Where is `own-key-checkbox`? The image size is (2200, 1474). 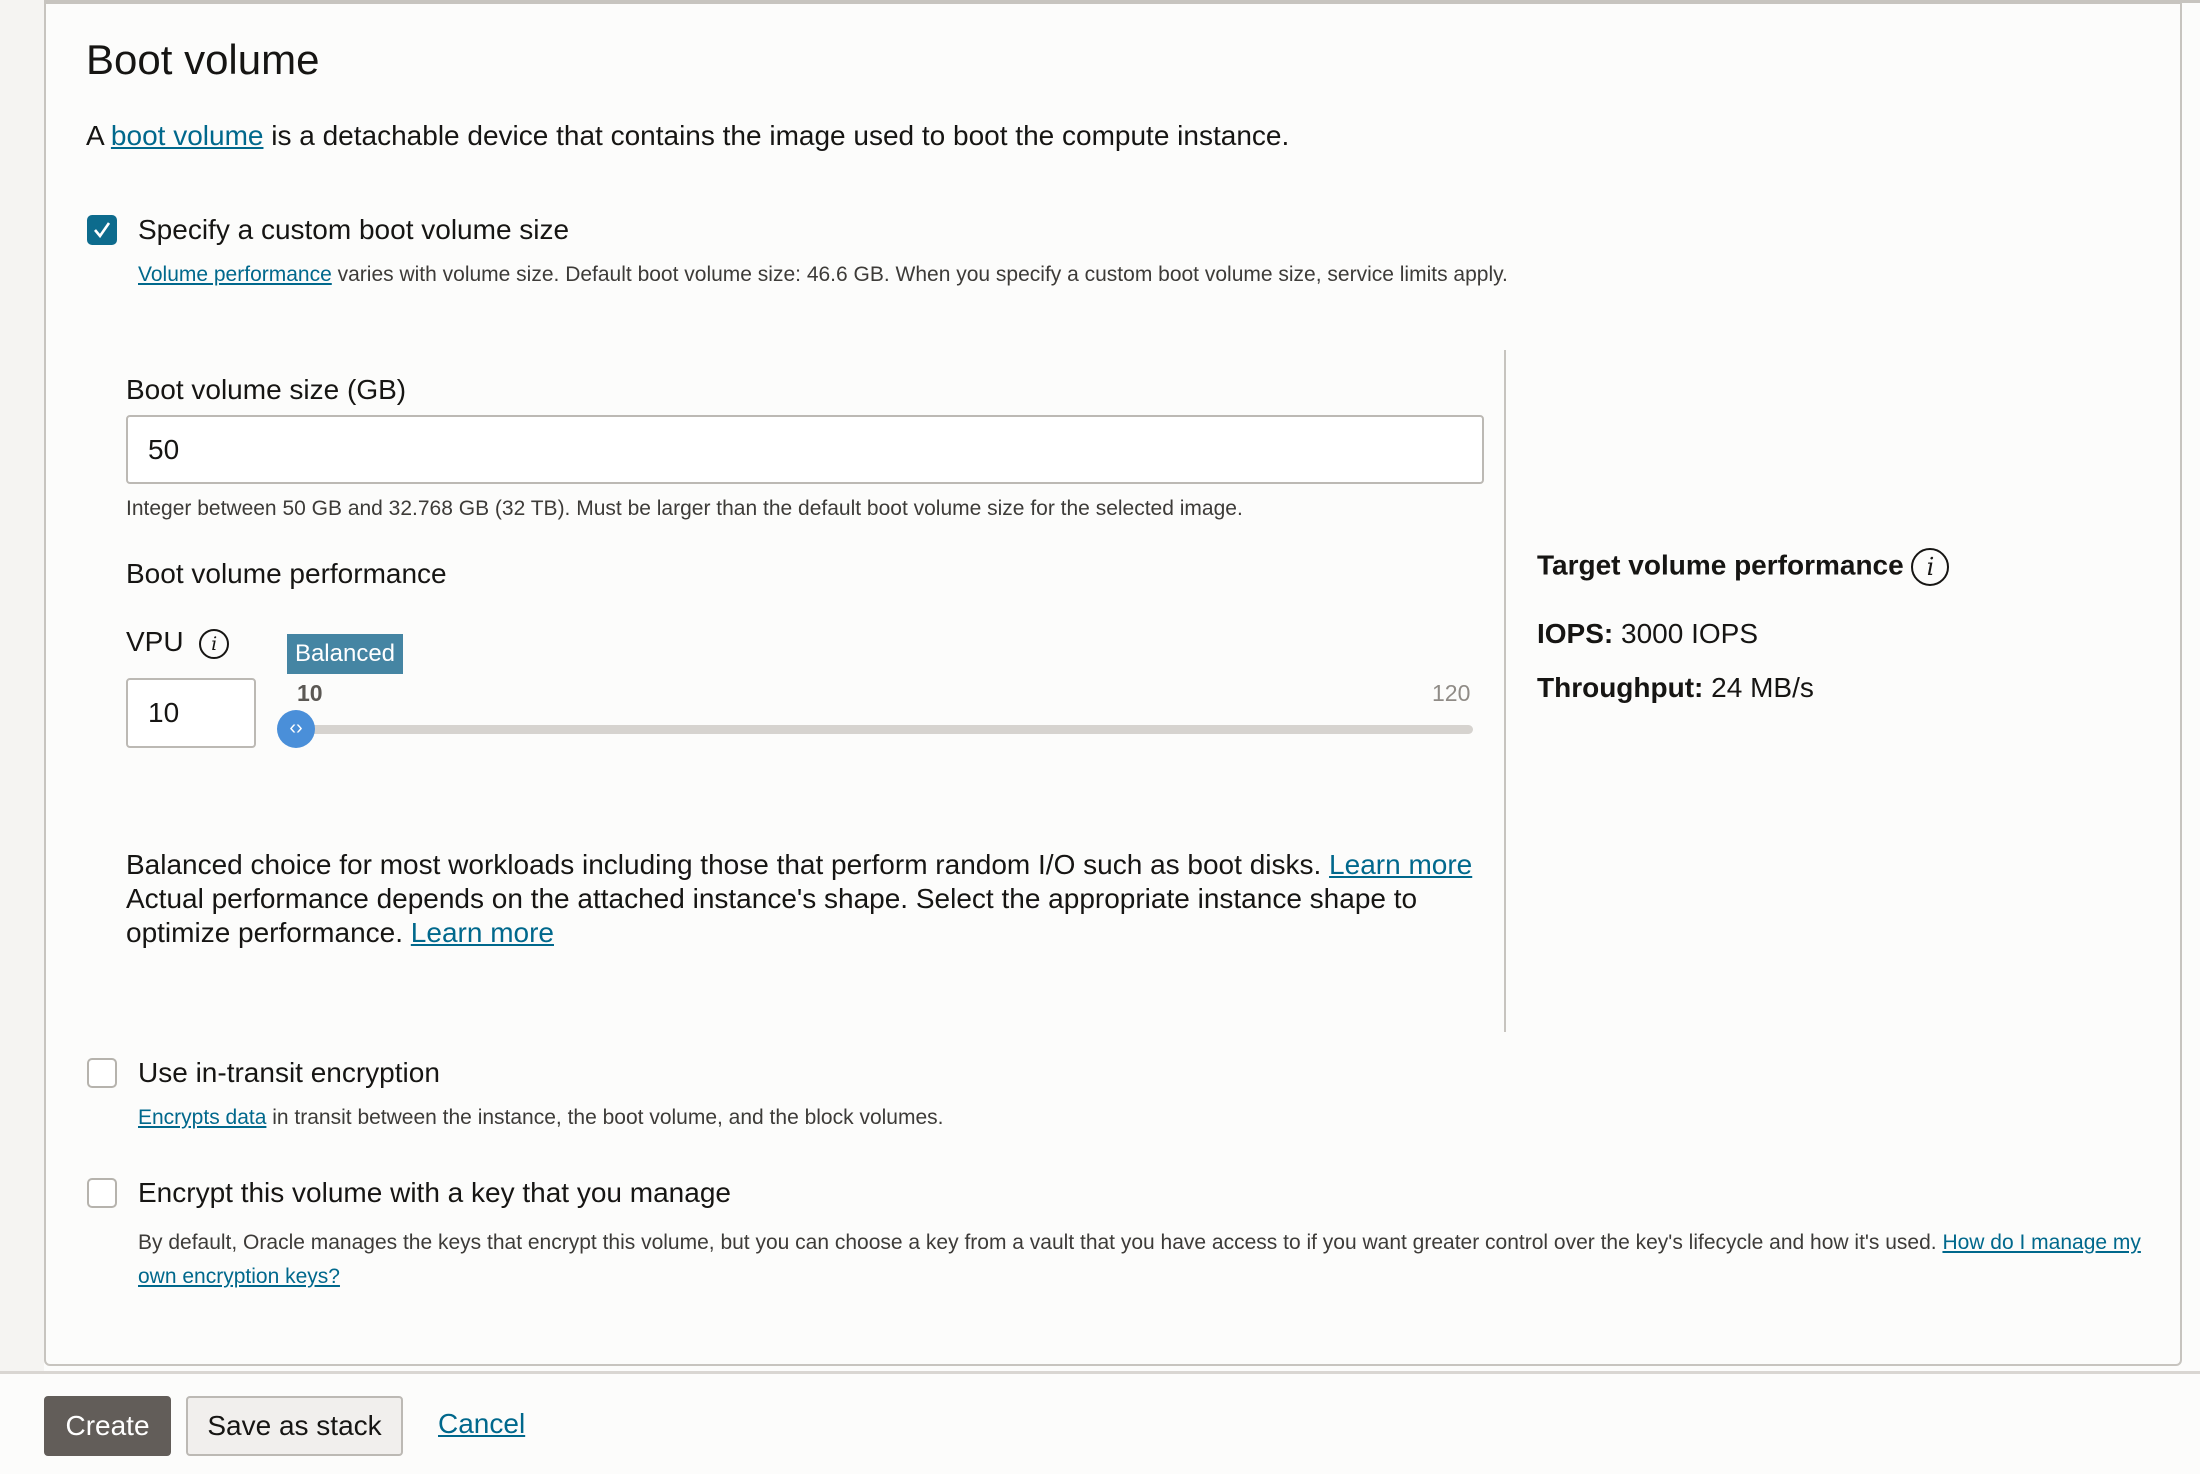
own-key-checkbox is located at coordinates (102, 1193).